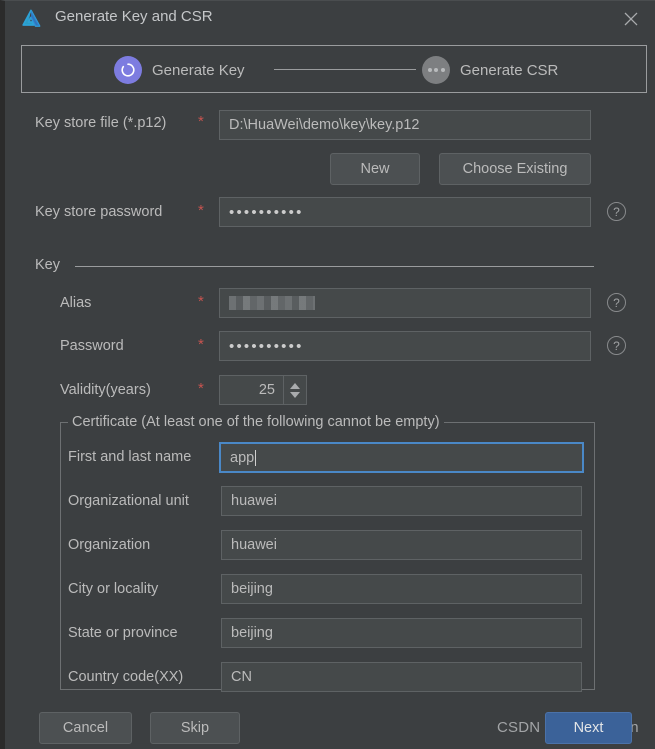  I want to click on city-or-locality-label: City or locality, so click(113, 589).